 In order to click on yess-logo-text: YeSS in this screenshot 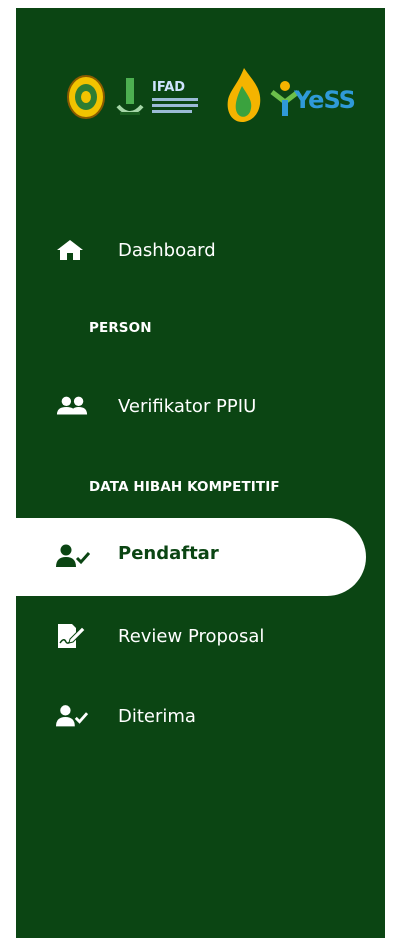, I will do `click(325, 100)`.